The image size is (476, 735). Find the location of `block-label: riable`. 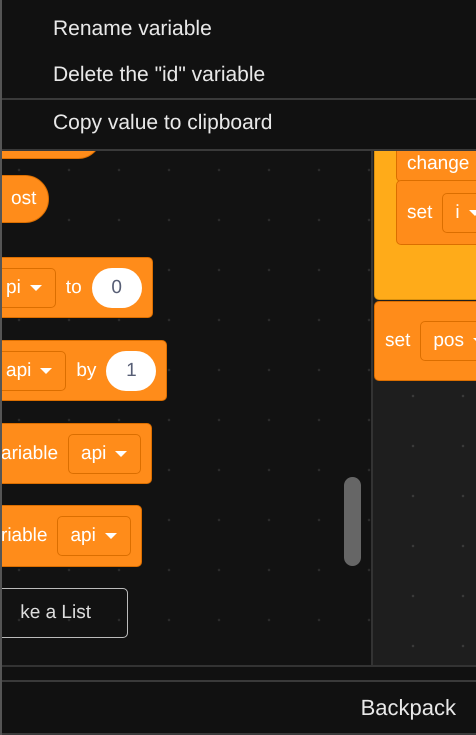

block-label: riable is located at coordinates (25, 536).